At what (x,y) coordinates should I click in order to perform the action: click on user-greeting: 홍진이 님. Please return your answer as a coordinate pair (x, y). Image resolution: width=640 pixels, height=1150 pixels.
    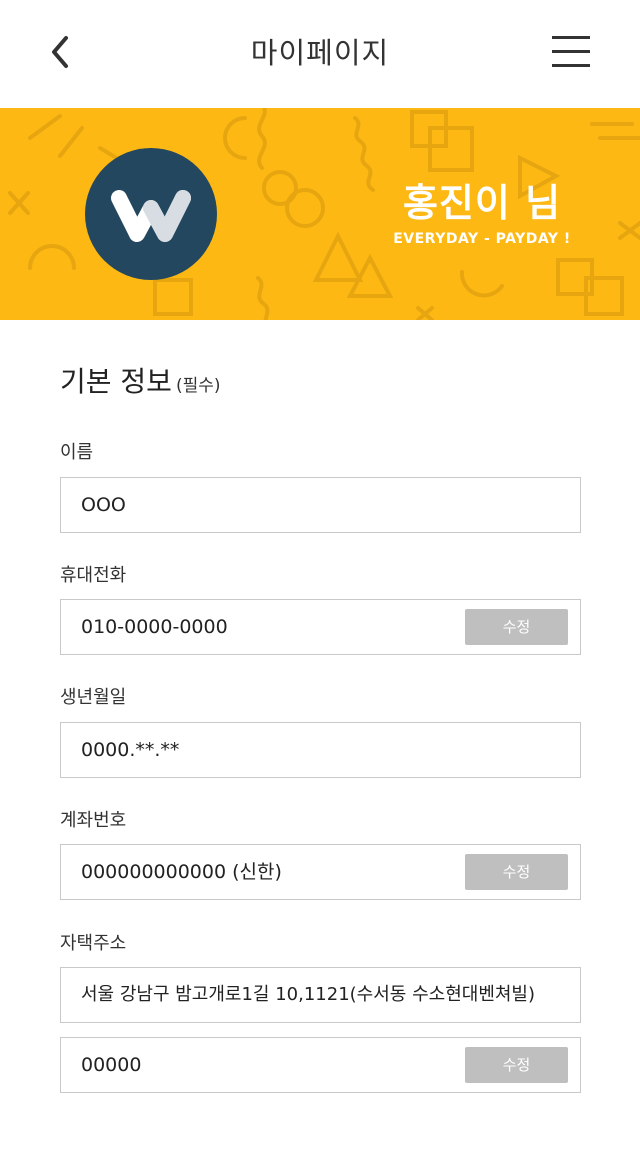
    Looking at the image, I should click on (482, 203).